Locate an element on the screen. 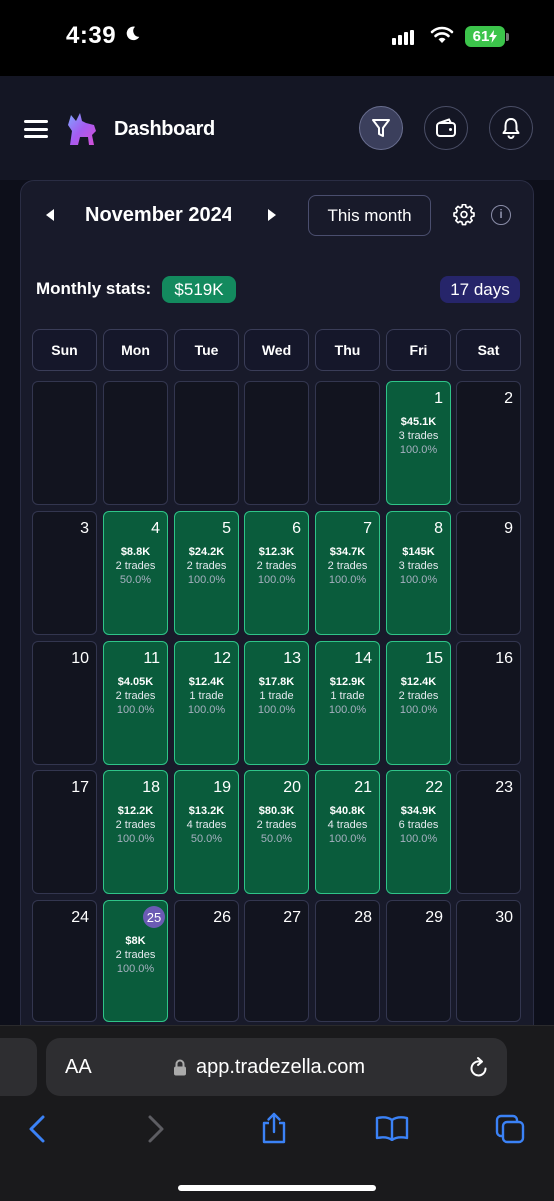 The image size is (554, 1201). calendar-day-cell: 1 $45.1K 3 trades 100.0% is located at coordinates (418, 443).